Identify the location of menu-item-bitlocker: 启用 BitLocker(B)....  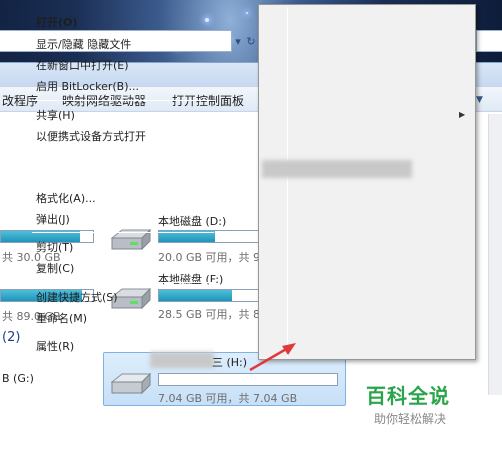
(87, 86).